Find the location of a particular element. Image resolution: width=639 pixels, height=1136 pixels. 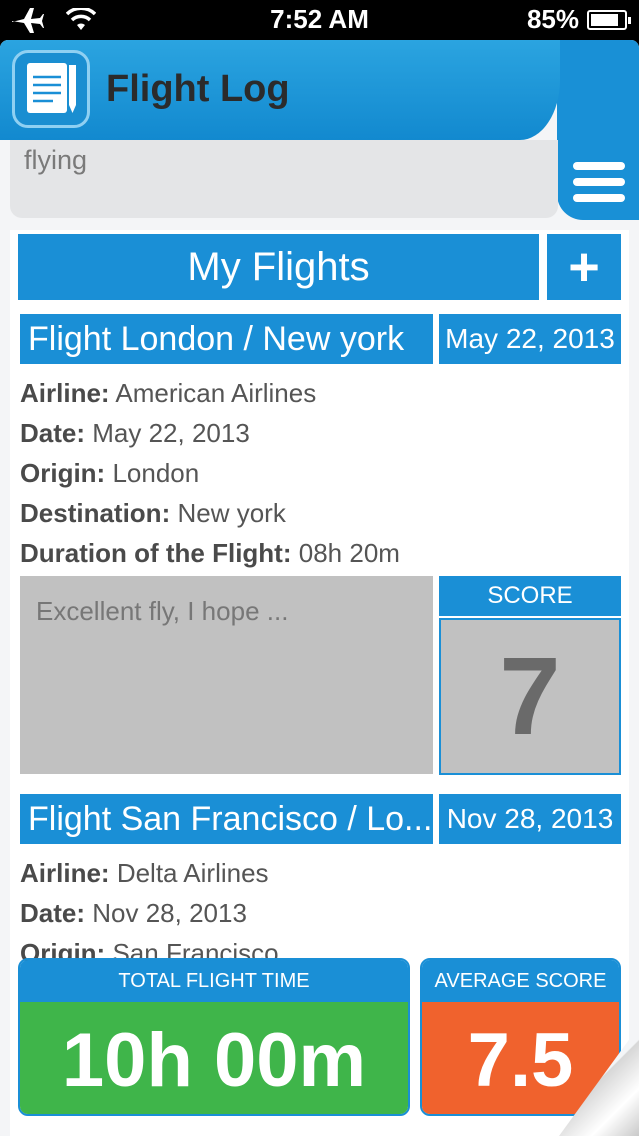

hamburger-menu-icon is located at coordinates (599, 182).